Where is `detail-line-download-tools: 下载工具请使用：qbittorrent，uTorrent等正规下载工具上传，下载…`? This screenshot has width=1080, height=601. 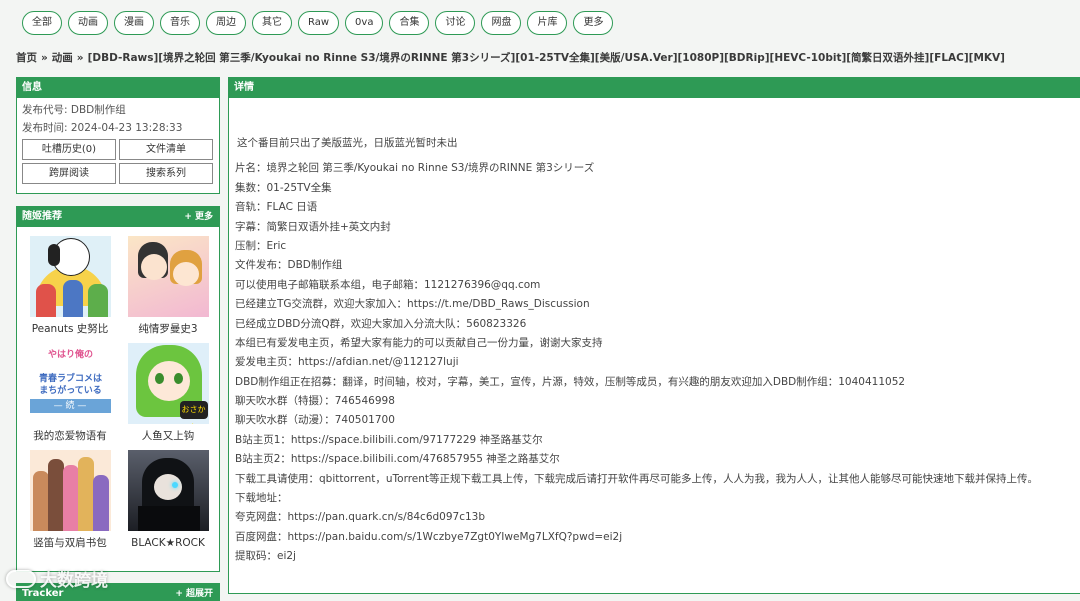
detail-line-download-tools: 下载工具请使用：qbittorrent，uTorrent等正规下载工具上传，下载… is located at coordinates (637, 478).